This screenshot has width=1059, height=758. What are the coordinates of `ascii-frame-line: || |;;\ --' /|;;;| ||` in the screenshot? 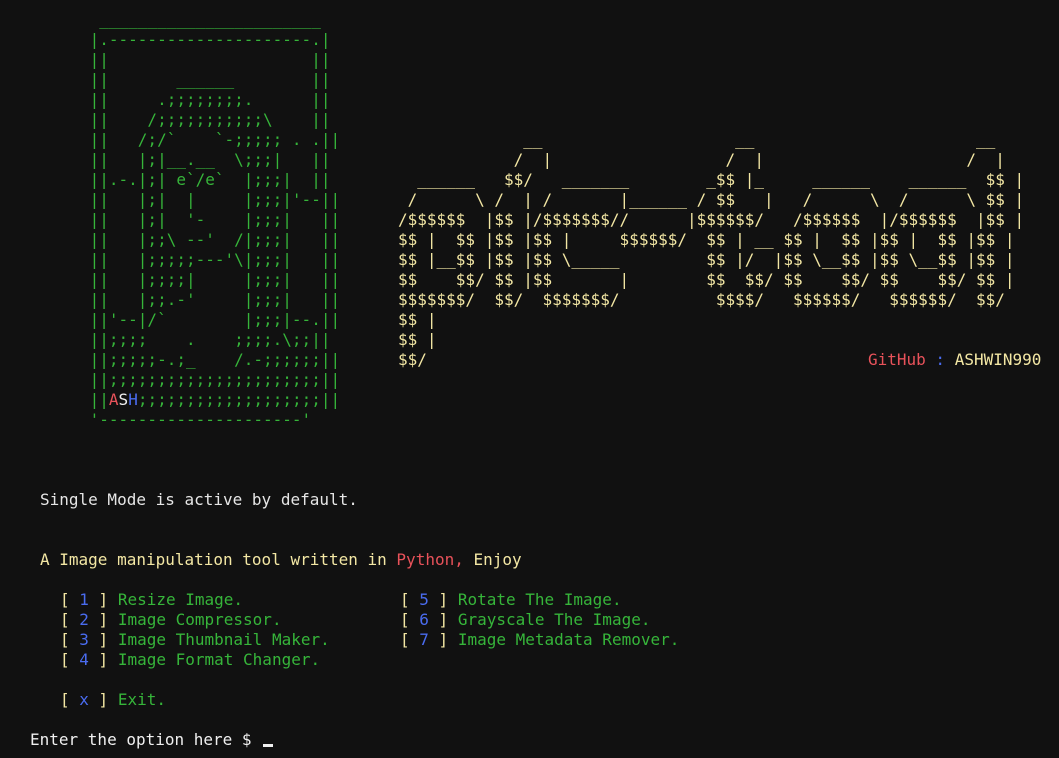 It's located at (210, 239).